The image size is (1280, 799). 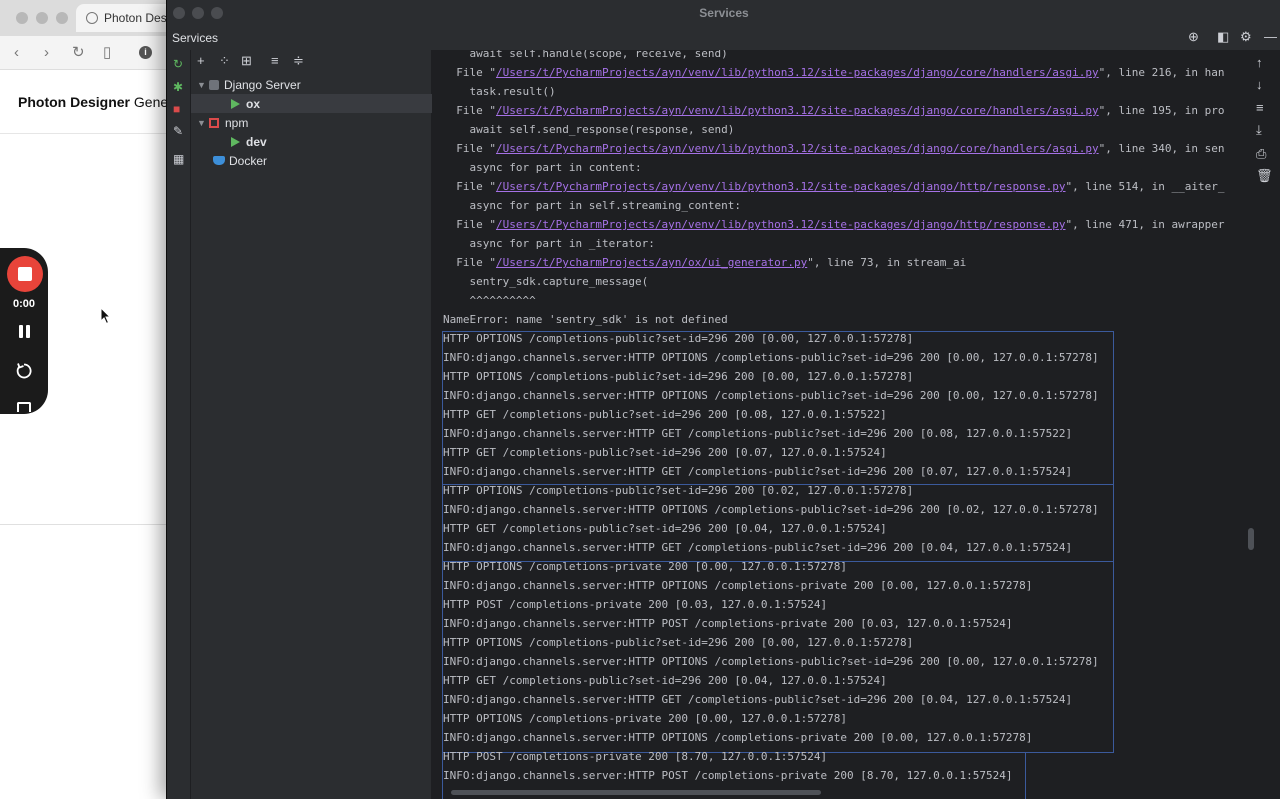 What do you see at coordinates (25, 274) in the screenshot?
I see `stop-recording-button` at bounding box center [25, 274].